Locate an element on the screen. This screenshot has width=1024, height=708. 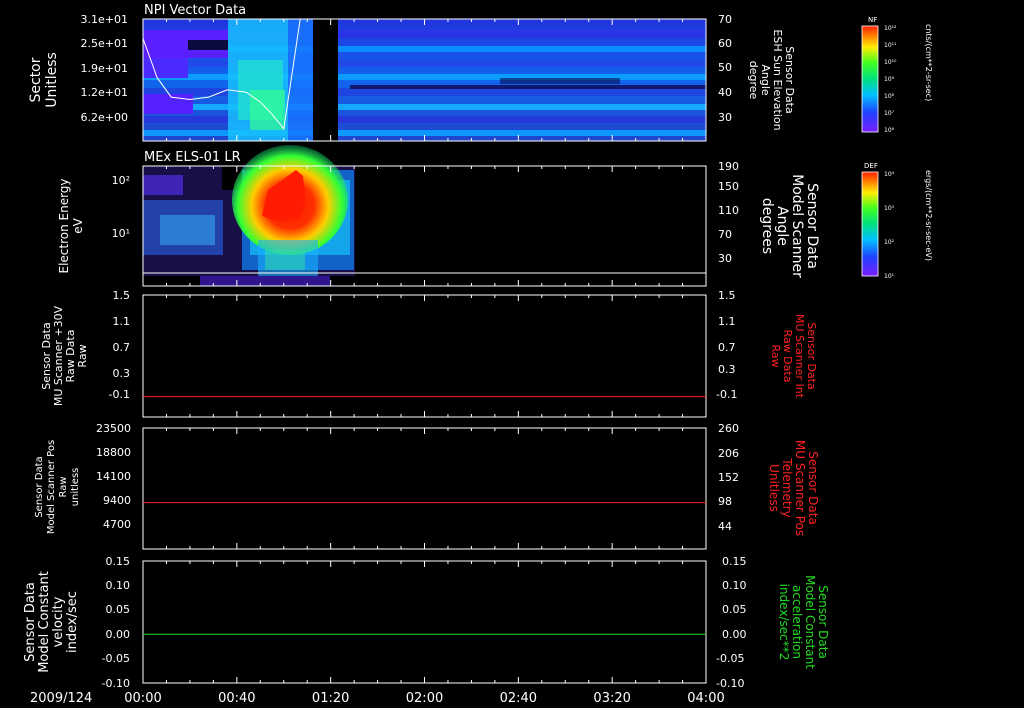
colorbar-def-gradient is located at coordinates (870, 224).